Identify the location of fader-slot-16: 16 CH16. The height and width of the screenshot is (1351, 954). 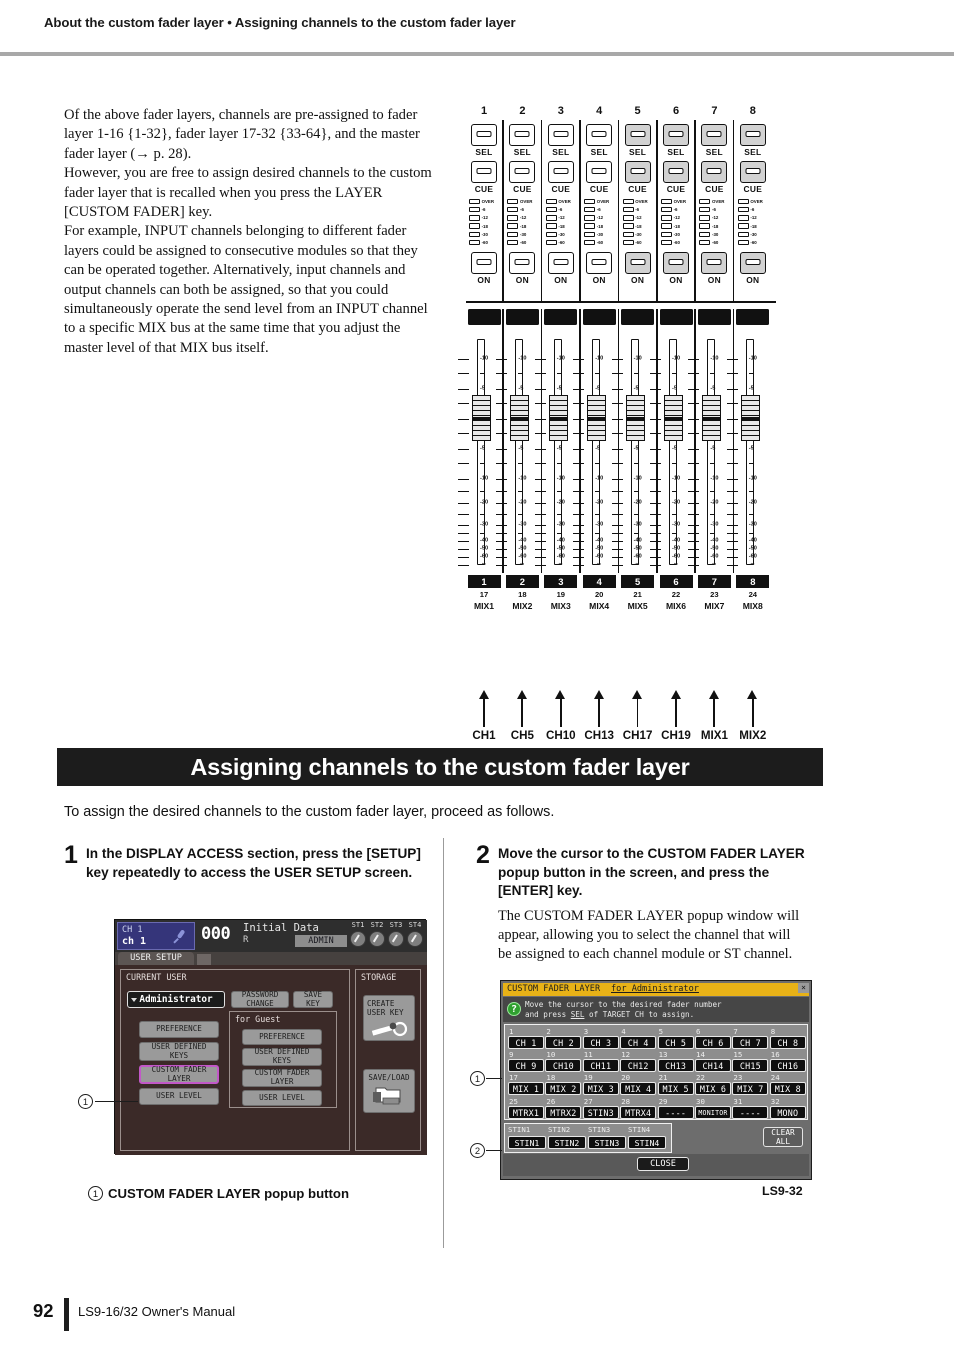
(787, 1061).